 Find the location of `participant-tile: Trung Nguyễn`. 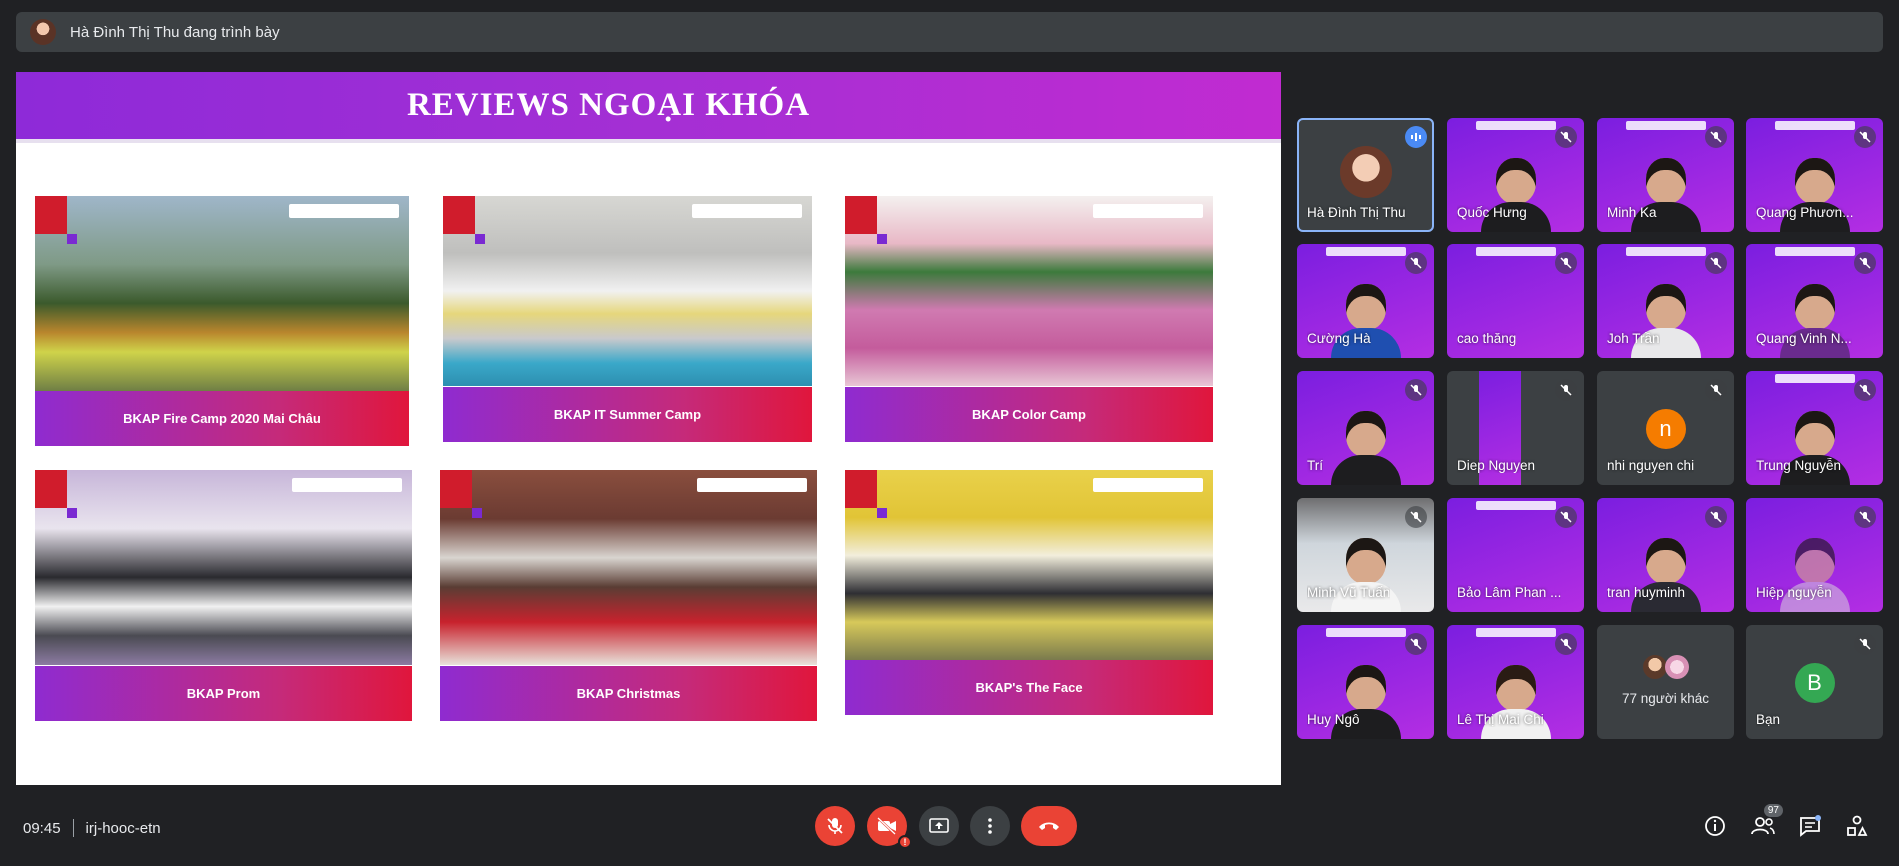

participant-tile: Trung Nguyễn is located at coordinates (1814, 428).